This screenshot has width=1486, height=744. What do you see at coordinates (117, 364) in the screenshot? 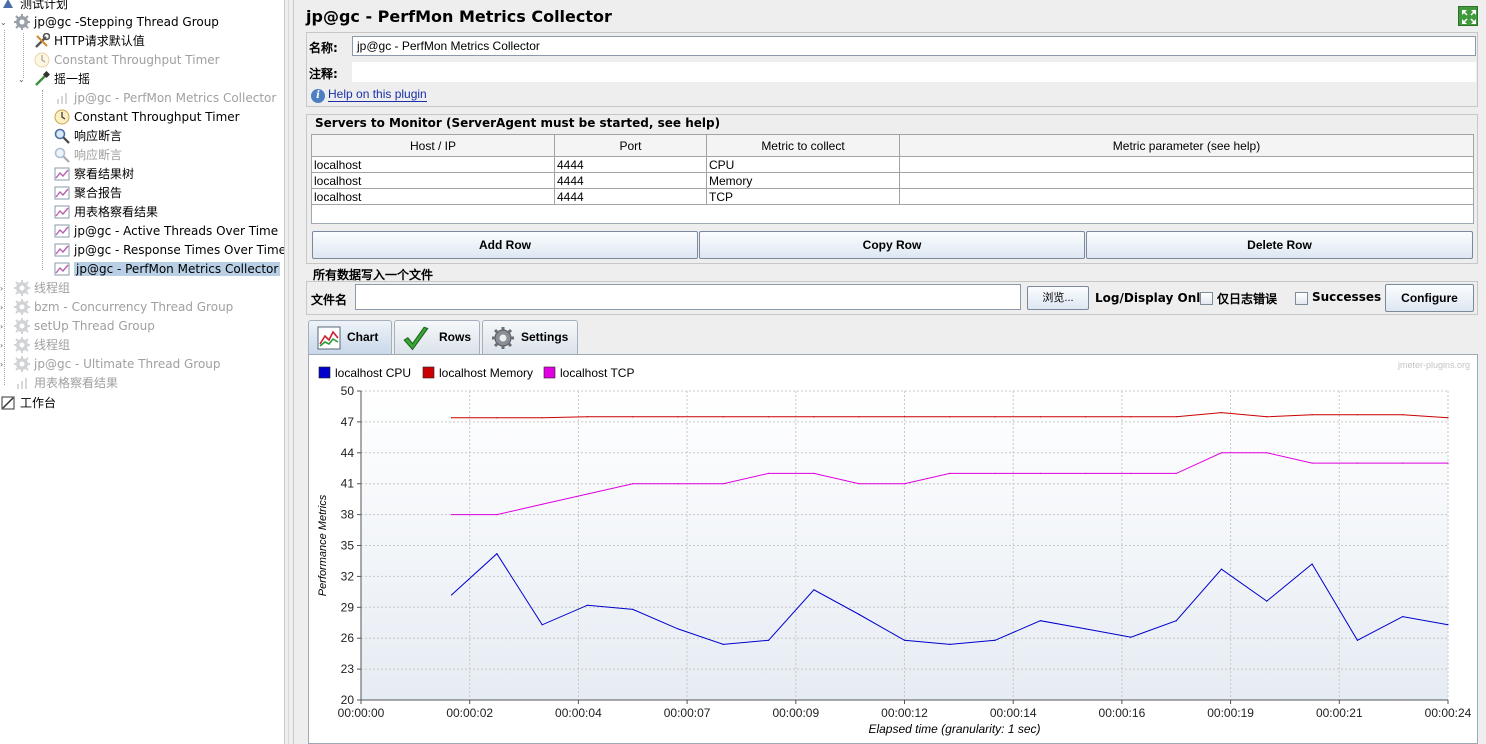
I see `tree-item: jp@gc - Ultimate Thread Group` at bounding box center [117, 364].